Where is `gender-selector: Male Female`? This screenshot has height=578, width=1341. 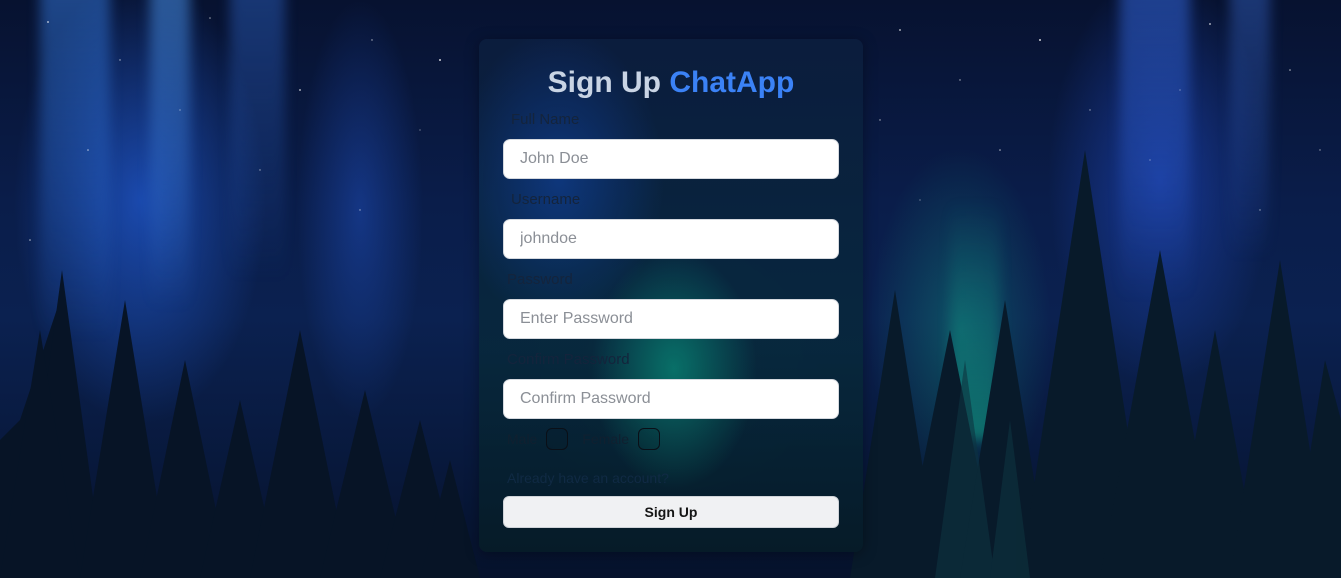
gender-selector: Male Female is located at coordinates (590, 439).